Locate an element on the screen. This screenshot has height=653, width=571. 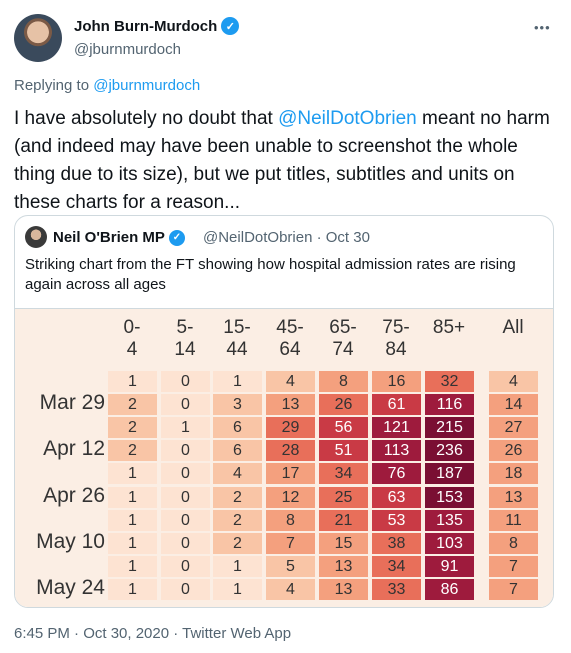
heatmap-cell: 63 is located at coordinates (396, 497).